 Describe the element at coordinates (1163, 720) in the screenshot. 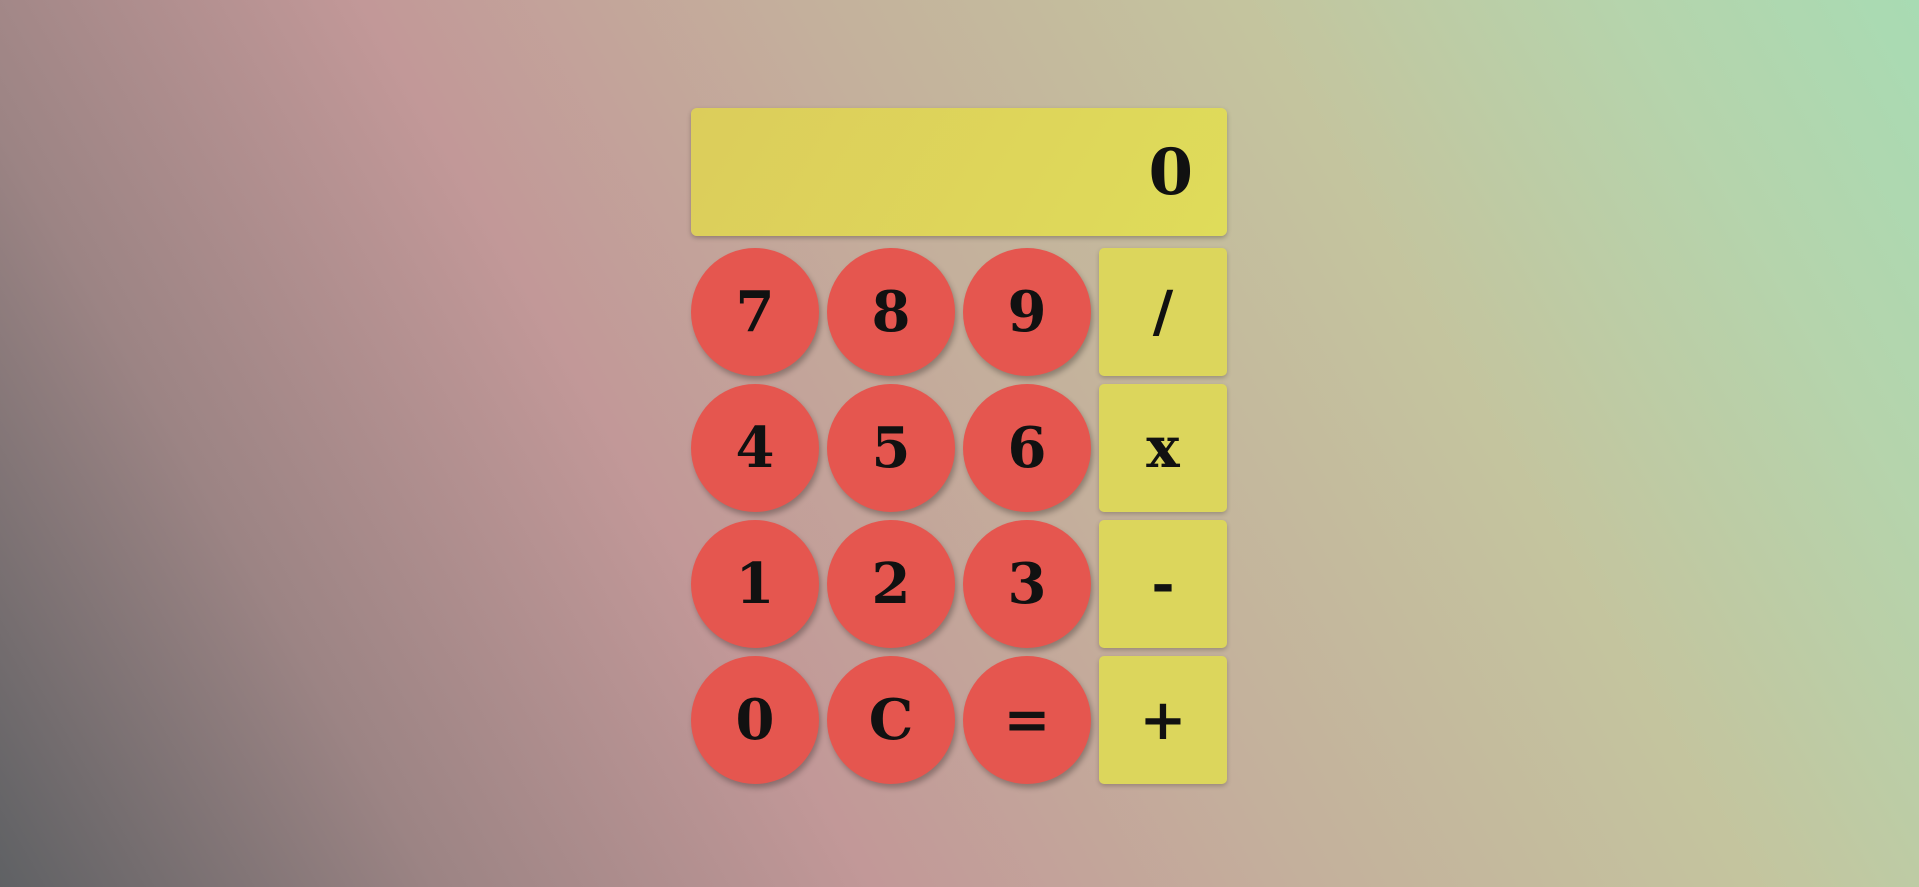

I see `key-add: +` at that location.